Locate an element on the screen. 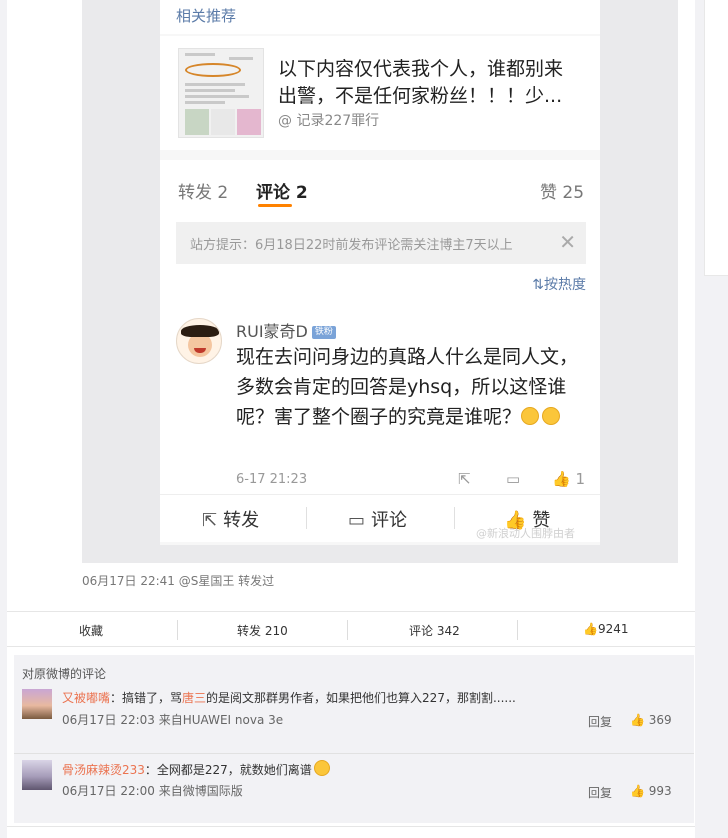 This screenshot has width=728, height=838. next-card-edge is located at coordinates (351, 832).